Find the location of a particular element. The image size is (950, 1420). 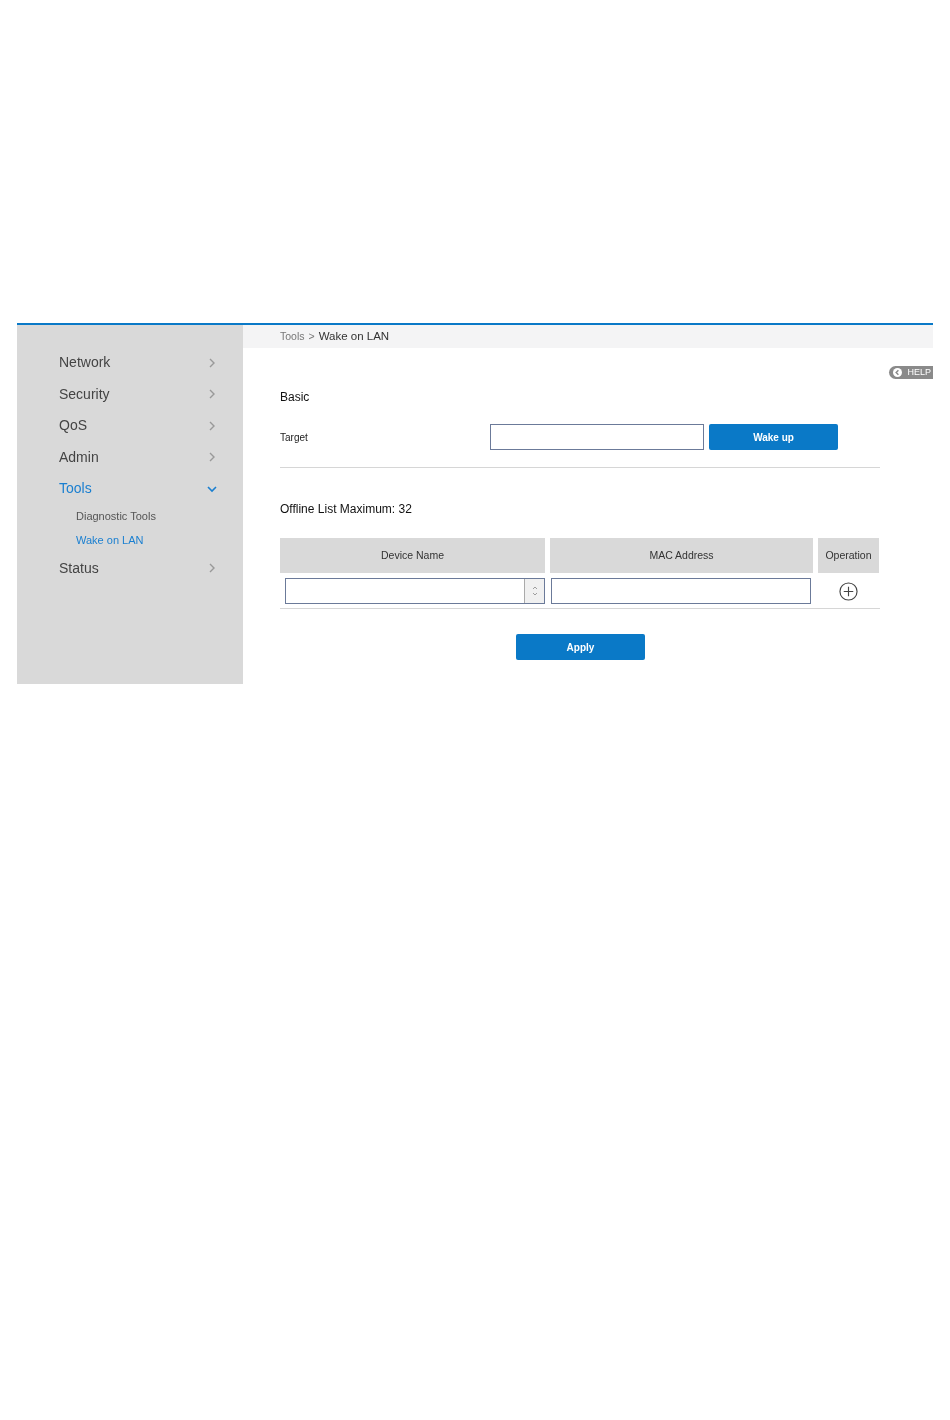

sidebar-subitem: Diagnostic Tools is located at coordinates (138, 516).